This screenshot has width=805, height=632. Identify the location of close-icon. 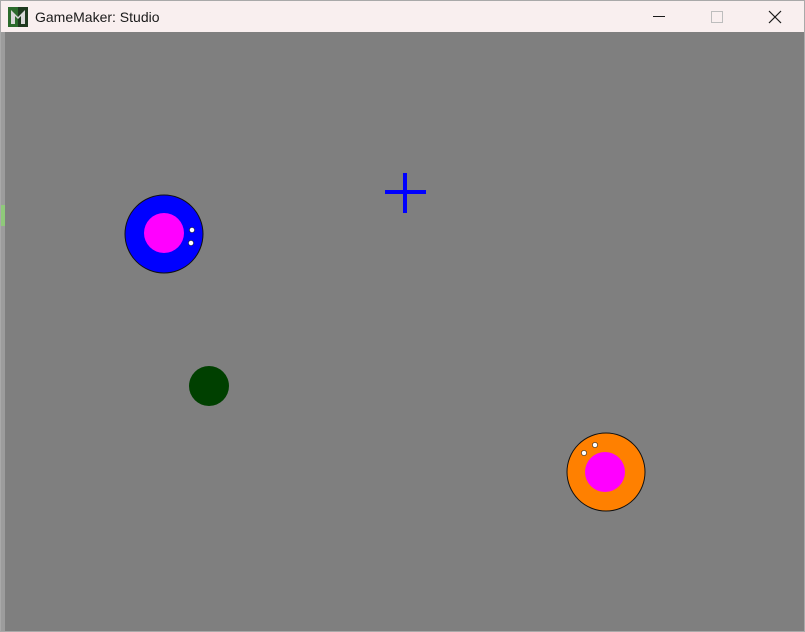
(775, 17).